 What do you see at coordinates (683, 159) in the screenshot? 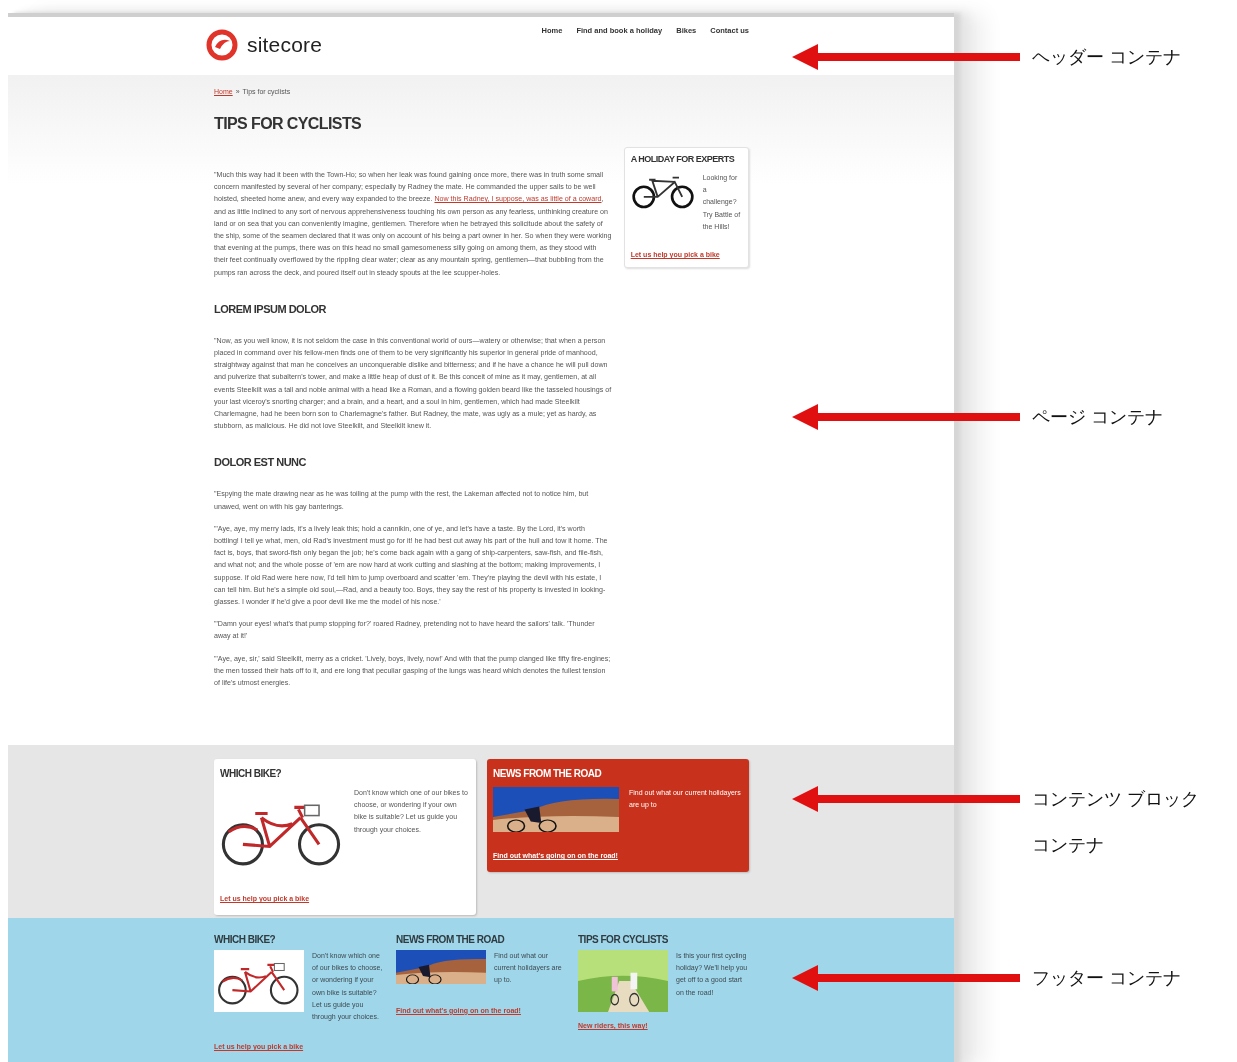
I see `card-title: A HOLIDAY FOR EXPERTS` at bounding box center [683, 159].